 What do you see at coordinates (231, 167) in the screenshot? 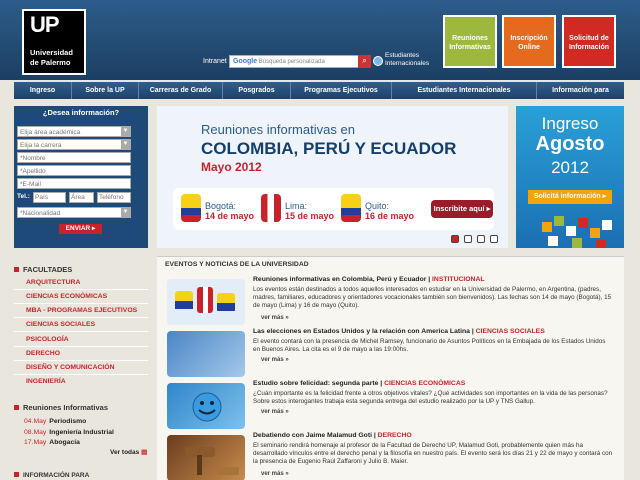
I see `banner-line-3: Mayo 2012` at bounding box center [231, 167].